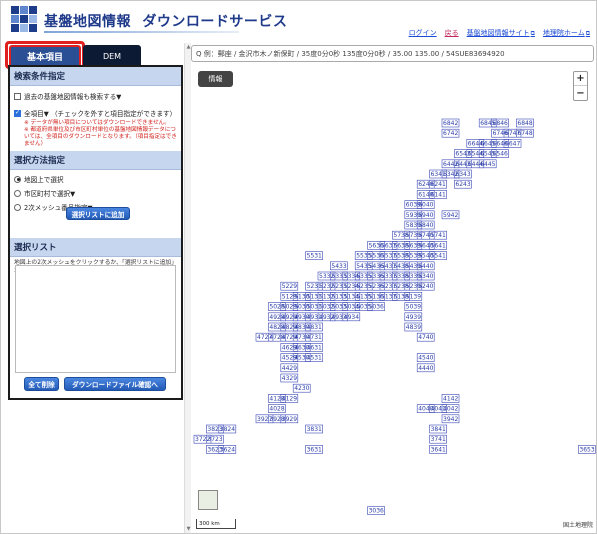  Describe the element at coordinates (452, 33) in the screenshot. I see `back-link: 戻る` at that location.